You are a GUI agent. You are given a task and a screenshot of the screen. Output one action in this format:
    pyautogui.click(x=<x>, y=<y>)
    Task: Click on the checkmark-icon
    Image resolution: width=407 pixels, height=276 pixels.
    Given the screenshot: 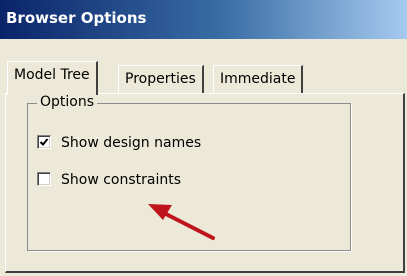 What is the action you would take?
    pyautogui.click(x=44, y=142)
    